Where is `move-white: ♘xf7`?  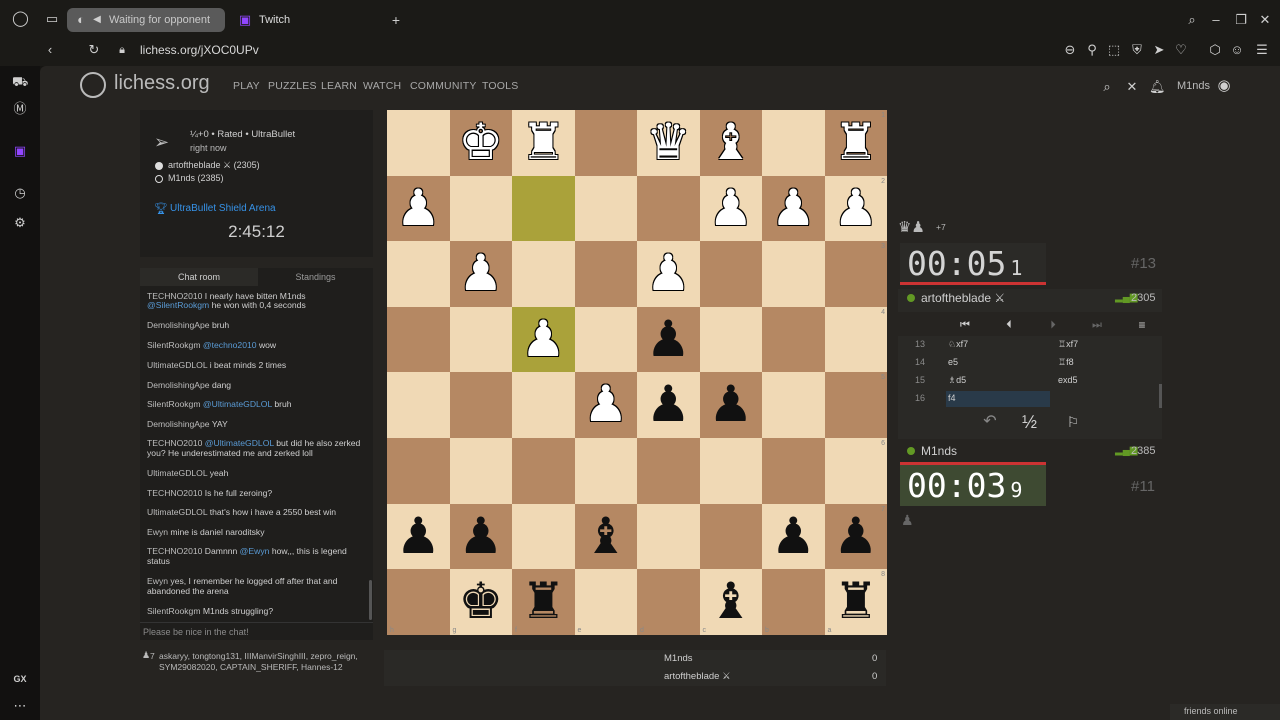
move-white: ♘xf7 is located at coordinates (958, 344).